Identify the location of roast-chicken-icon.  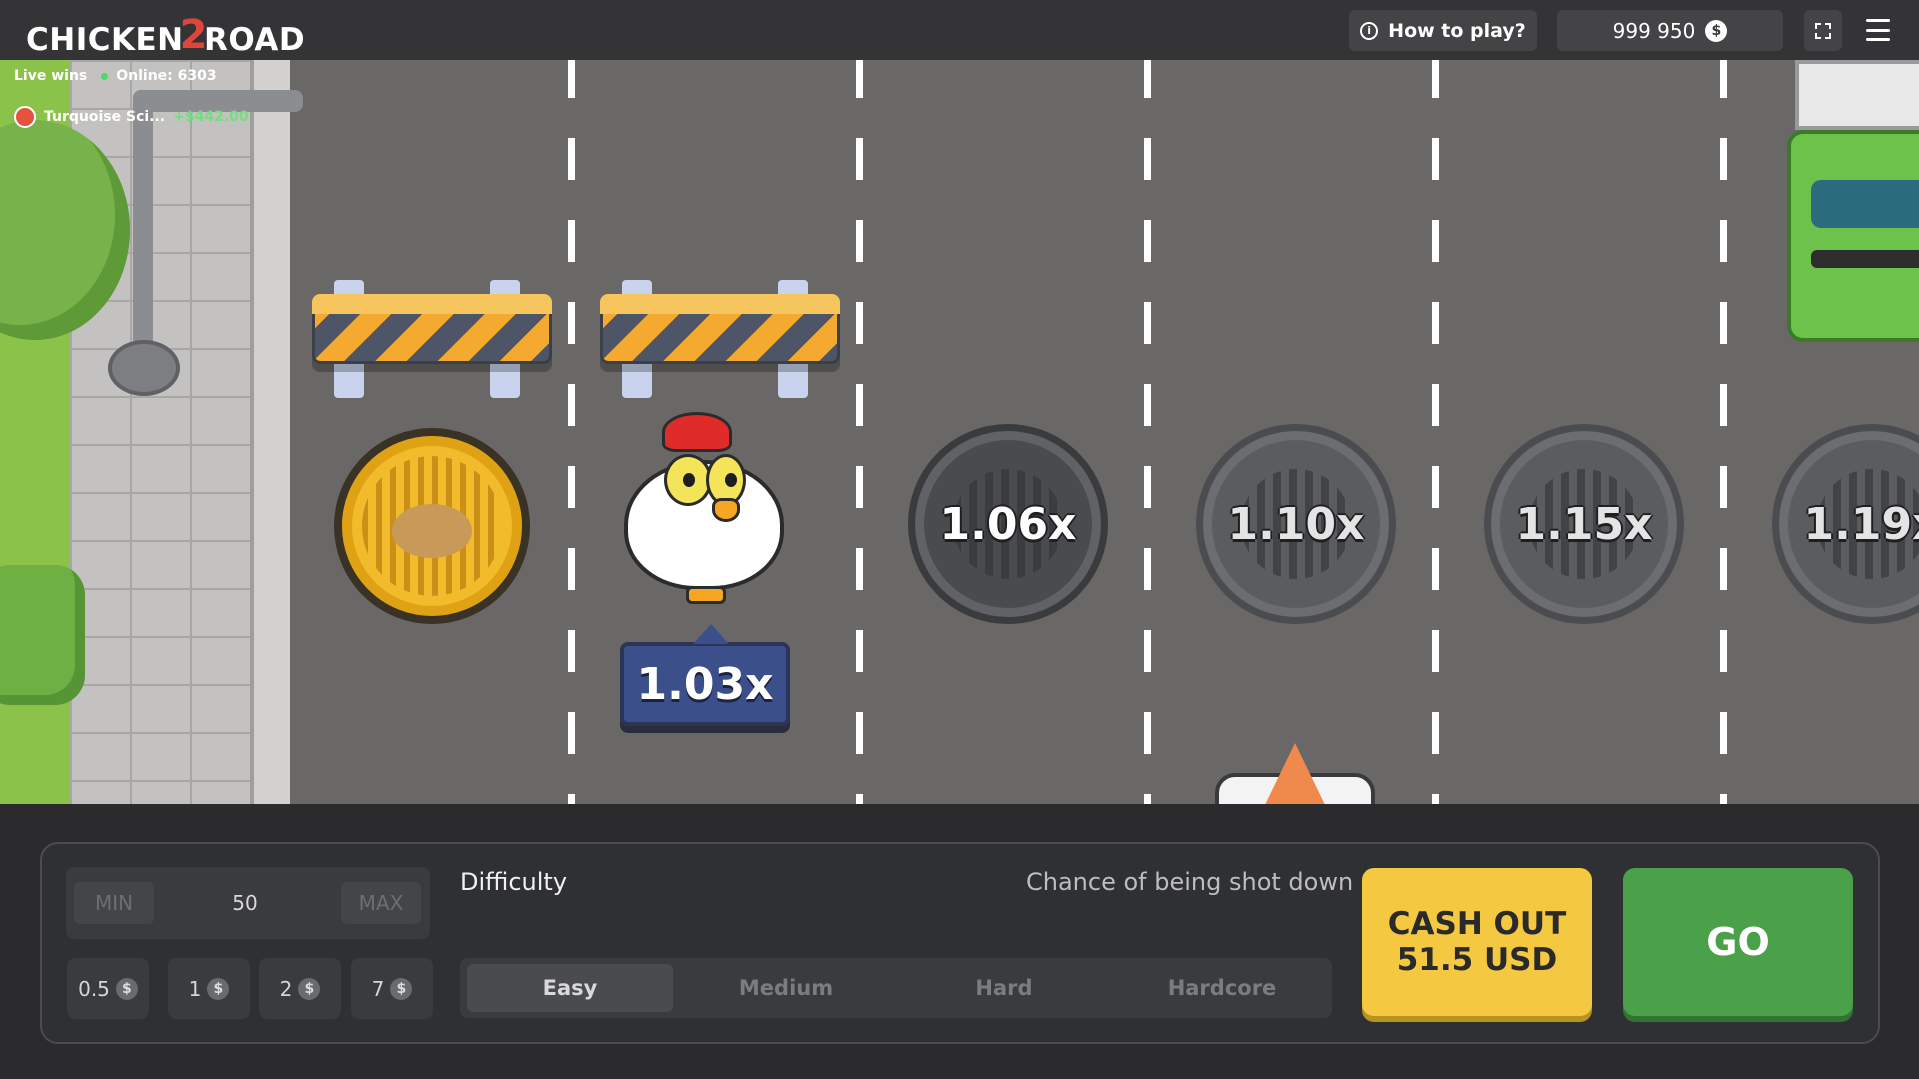
(432, 531).